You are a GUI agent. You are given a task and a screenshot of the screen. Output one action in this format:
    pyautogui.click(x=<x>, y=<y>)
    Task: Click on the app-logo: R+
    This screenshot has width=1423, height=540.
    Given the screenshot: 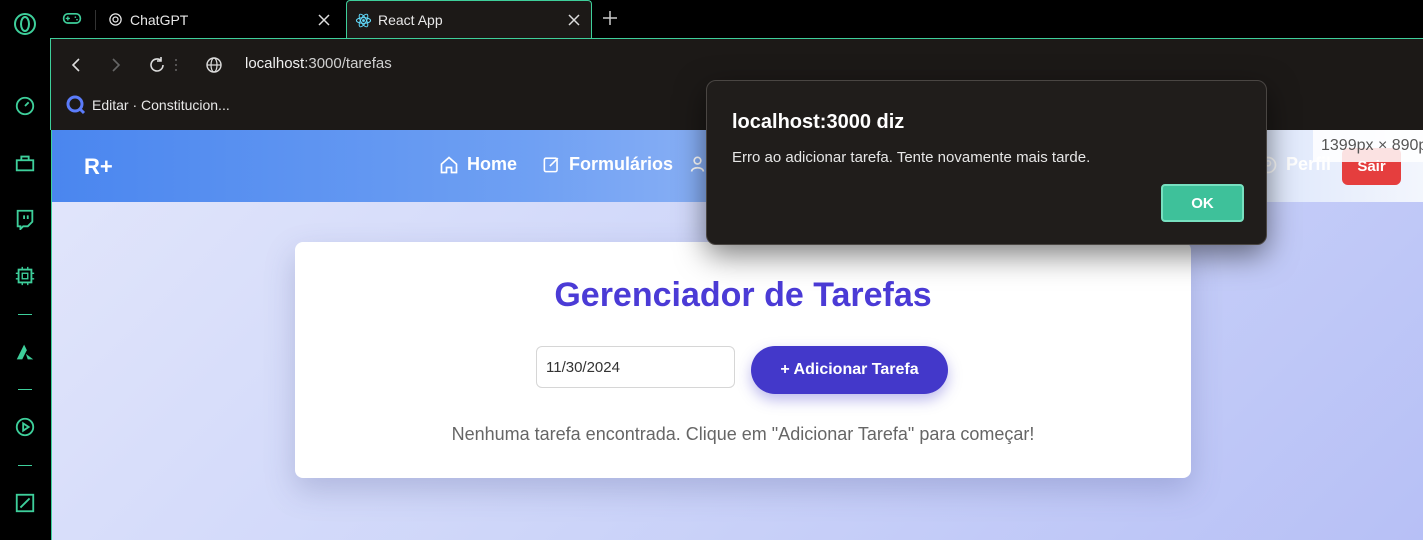 What is the action you would take?
    pyautogui.click(x=98, y=167)
    